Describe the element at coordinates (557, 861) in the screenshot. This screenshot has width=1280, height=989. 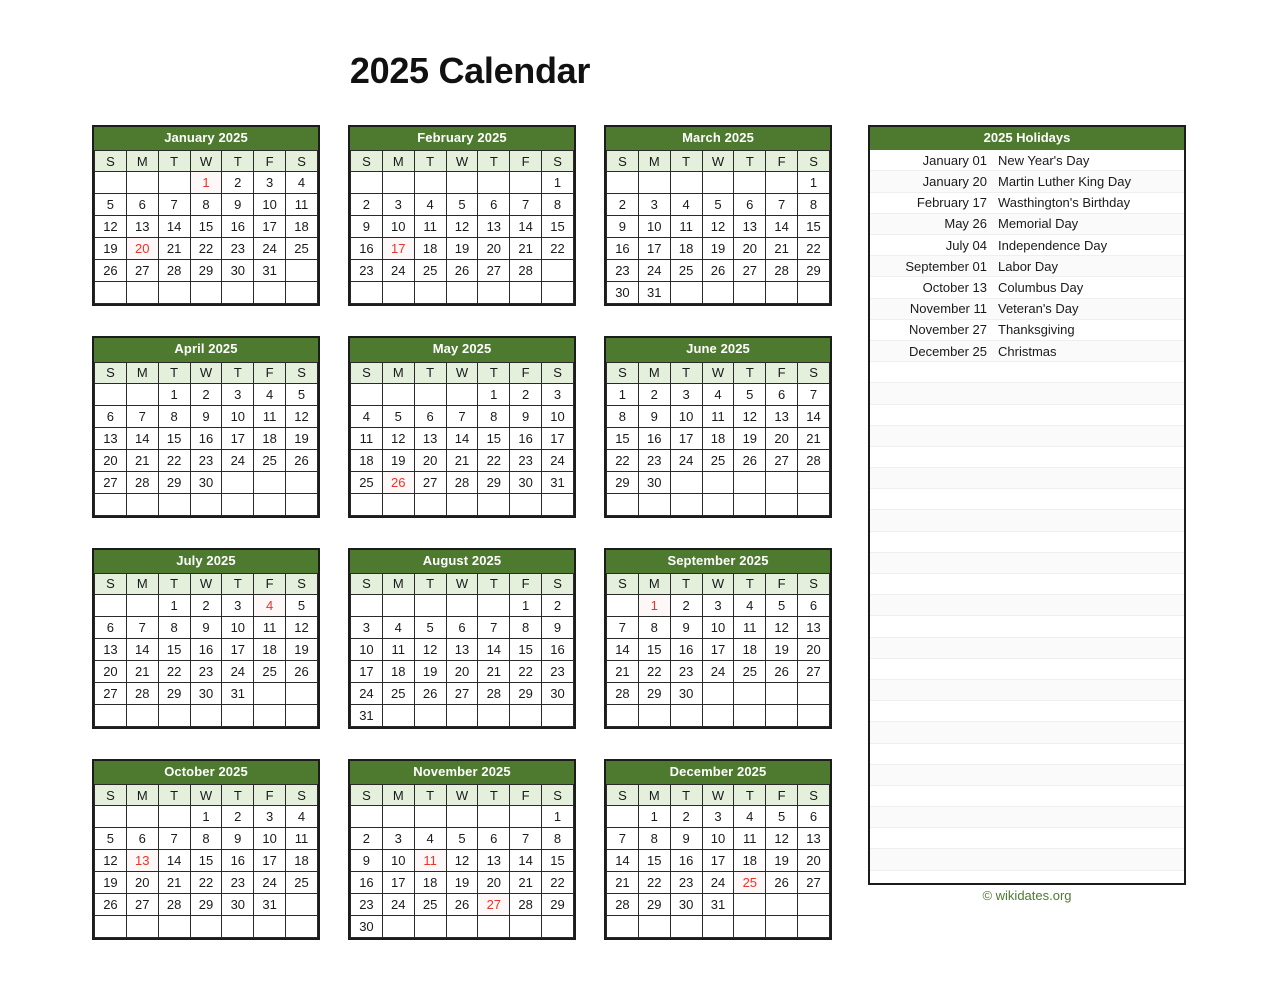
I see `day-cell: 15` at that location.